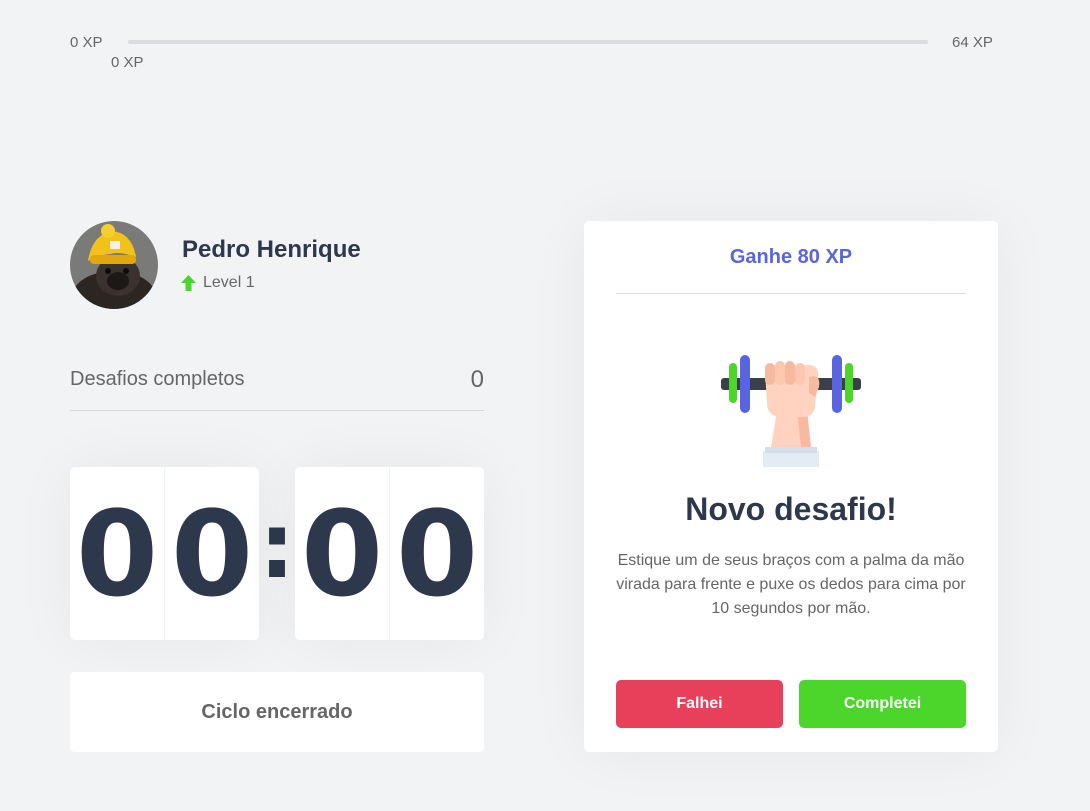 The height and width of the screenshot is (811, 1090). Describe the element at coordinates (477, 379) in the screenshot. I see `completed-challenges-count: 0` at that location.